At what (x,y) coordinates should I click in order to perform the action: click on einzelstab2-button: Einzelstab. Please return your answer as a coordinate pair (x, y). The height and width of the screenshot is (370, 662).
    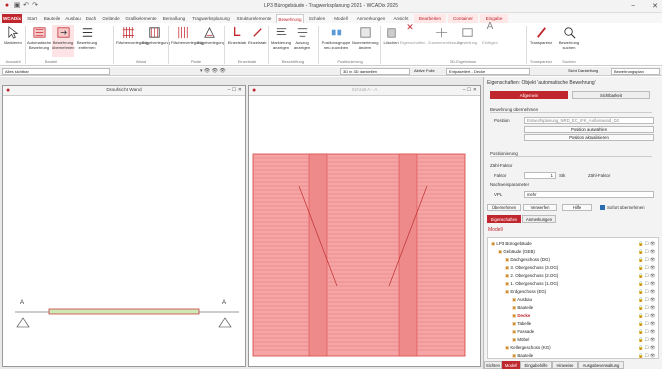
    Looking at the image, I should click on (257, 41).